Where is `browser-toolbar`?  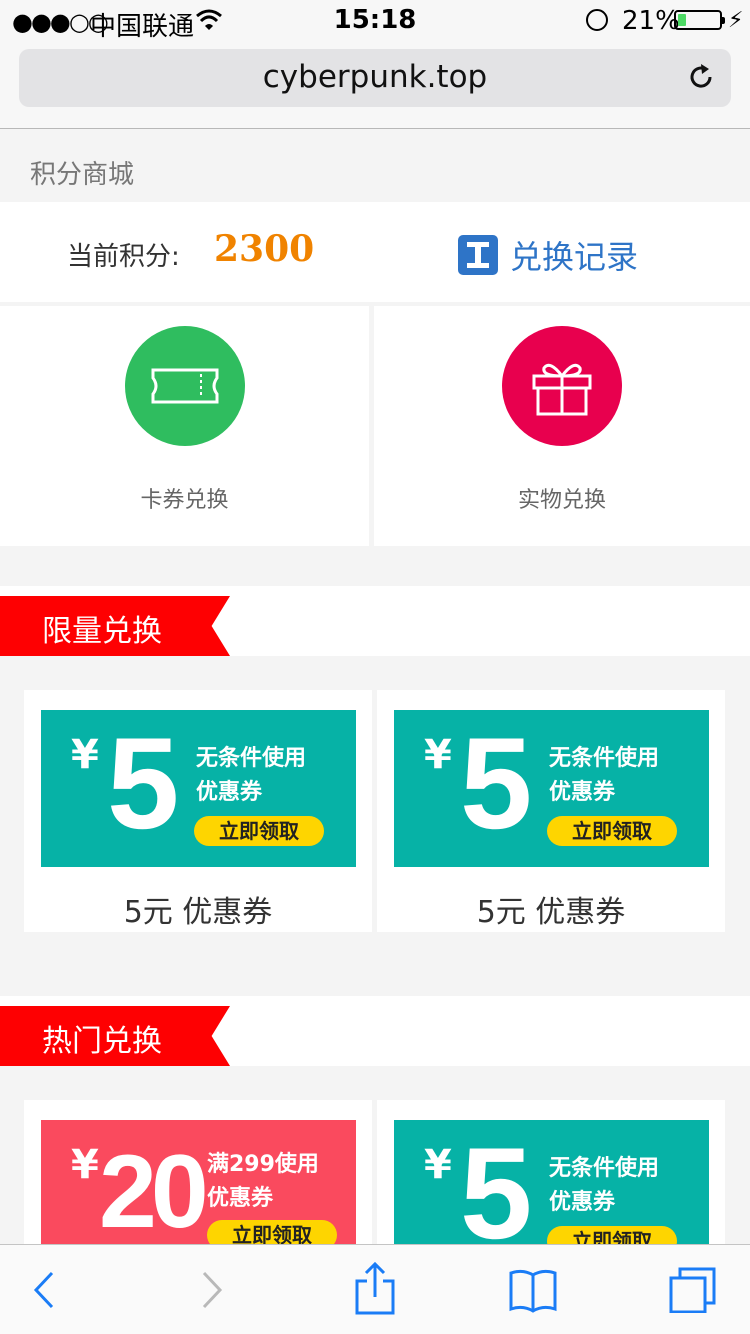 browser-toolbar is located at coordinates (375, 1289).